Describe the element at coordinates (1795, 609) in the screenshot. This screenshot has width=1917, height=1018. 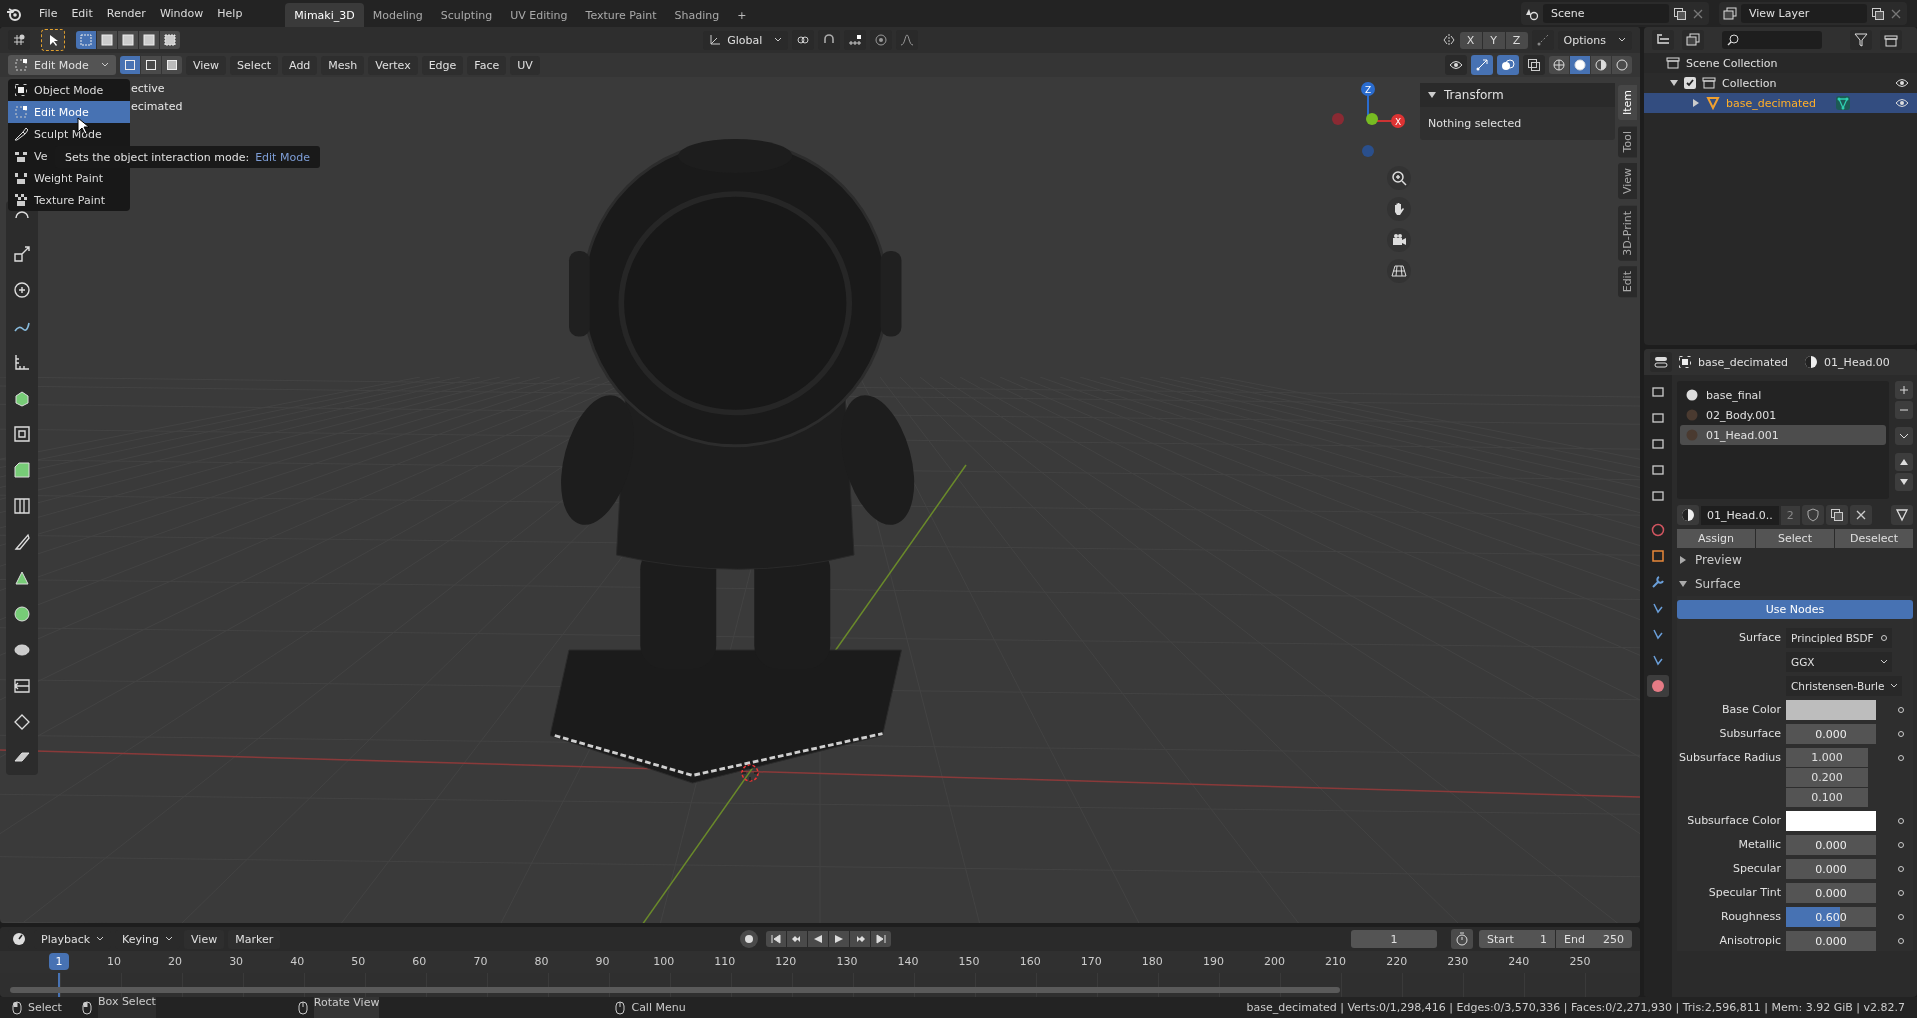
I see `use-nodes-button: Use Nodes` at that location.